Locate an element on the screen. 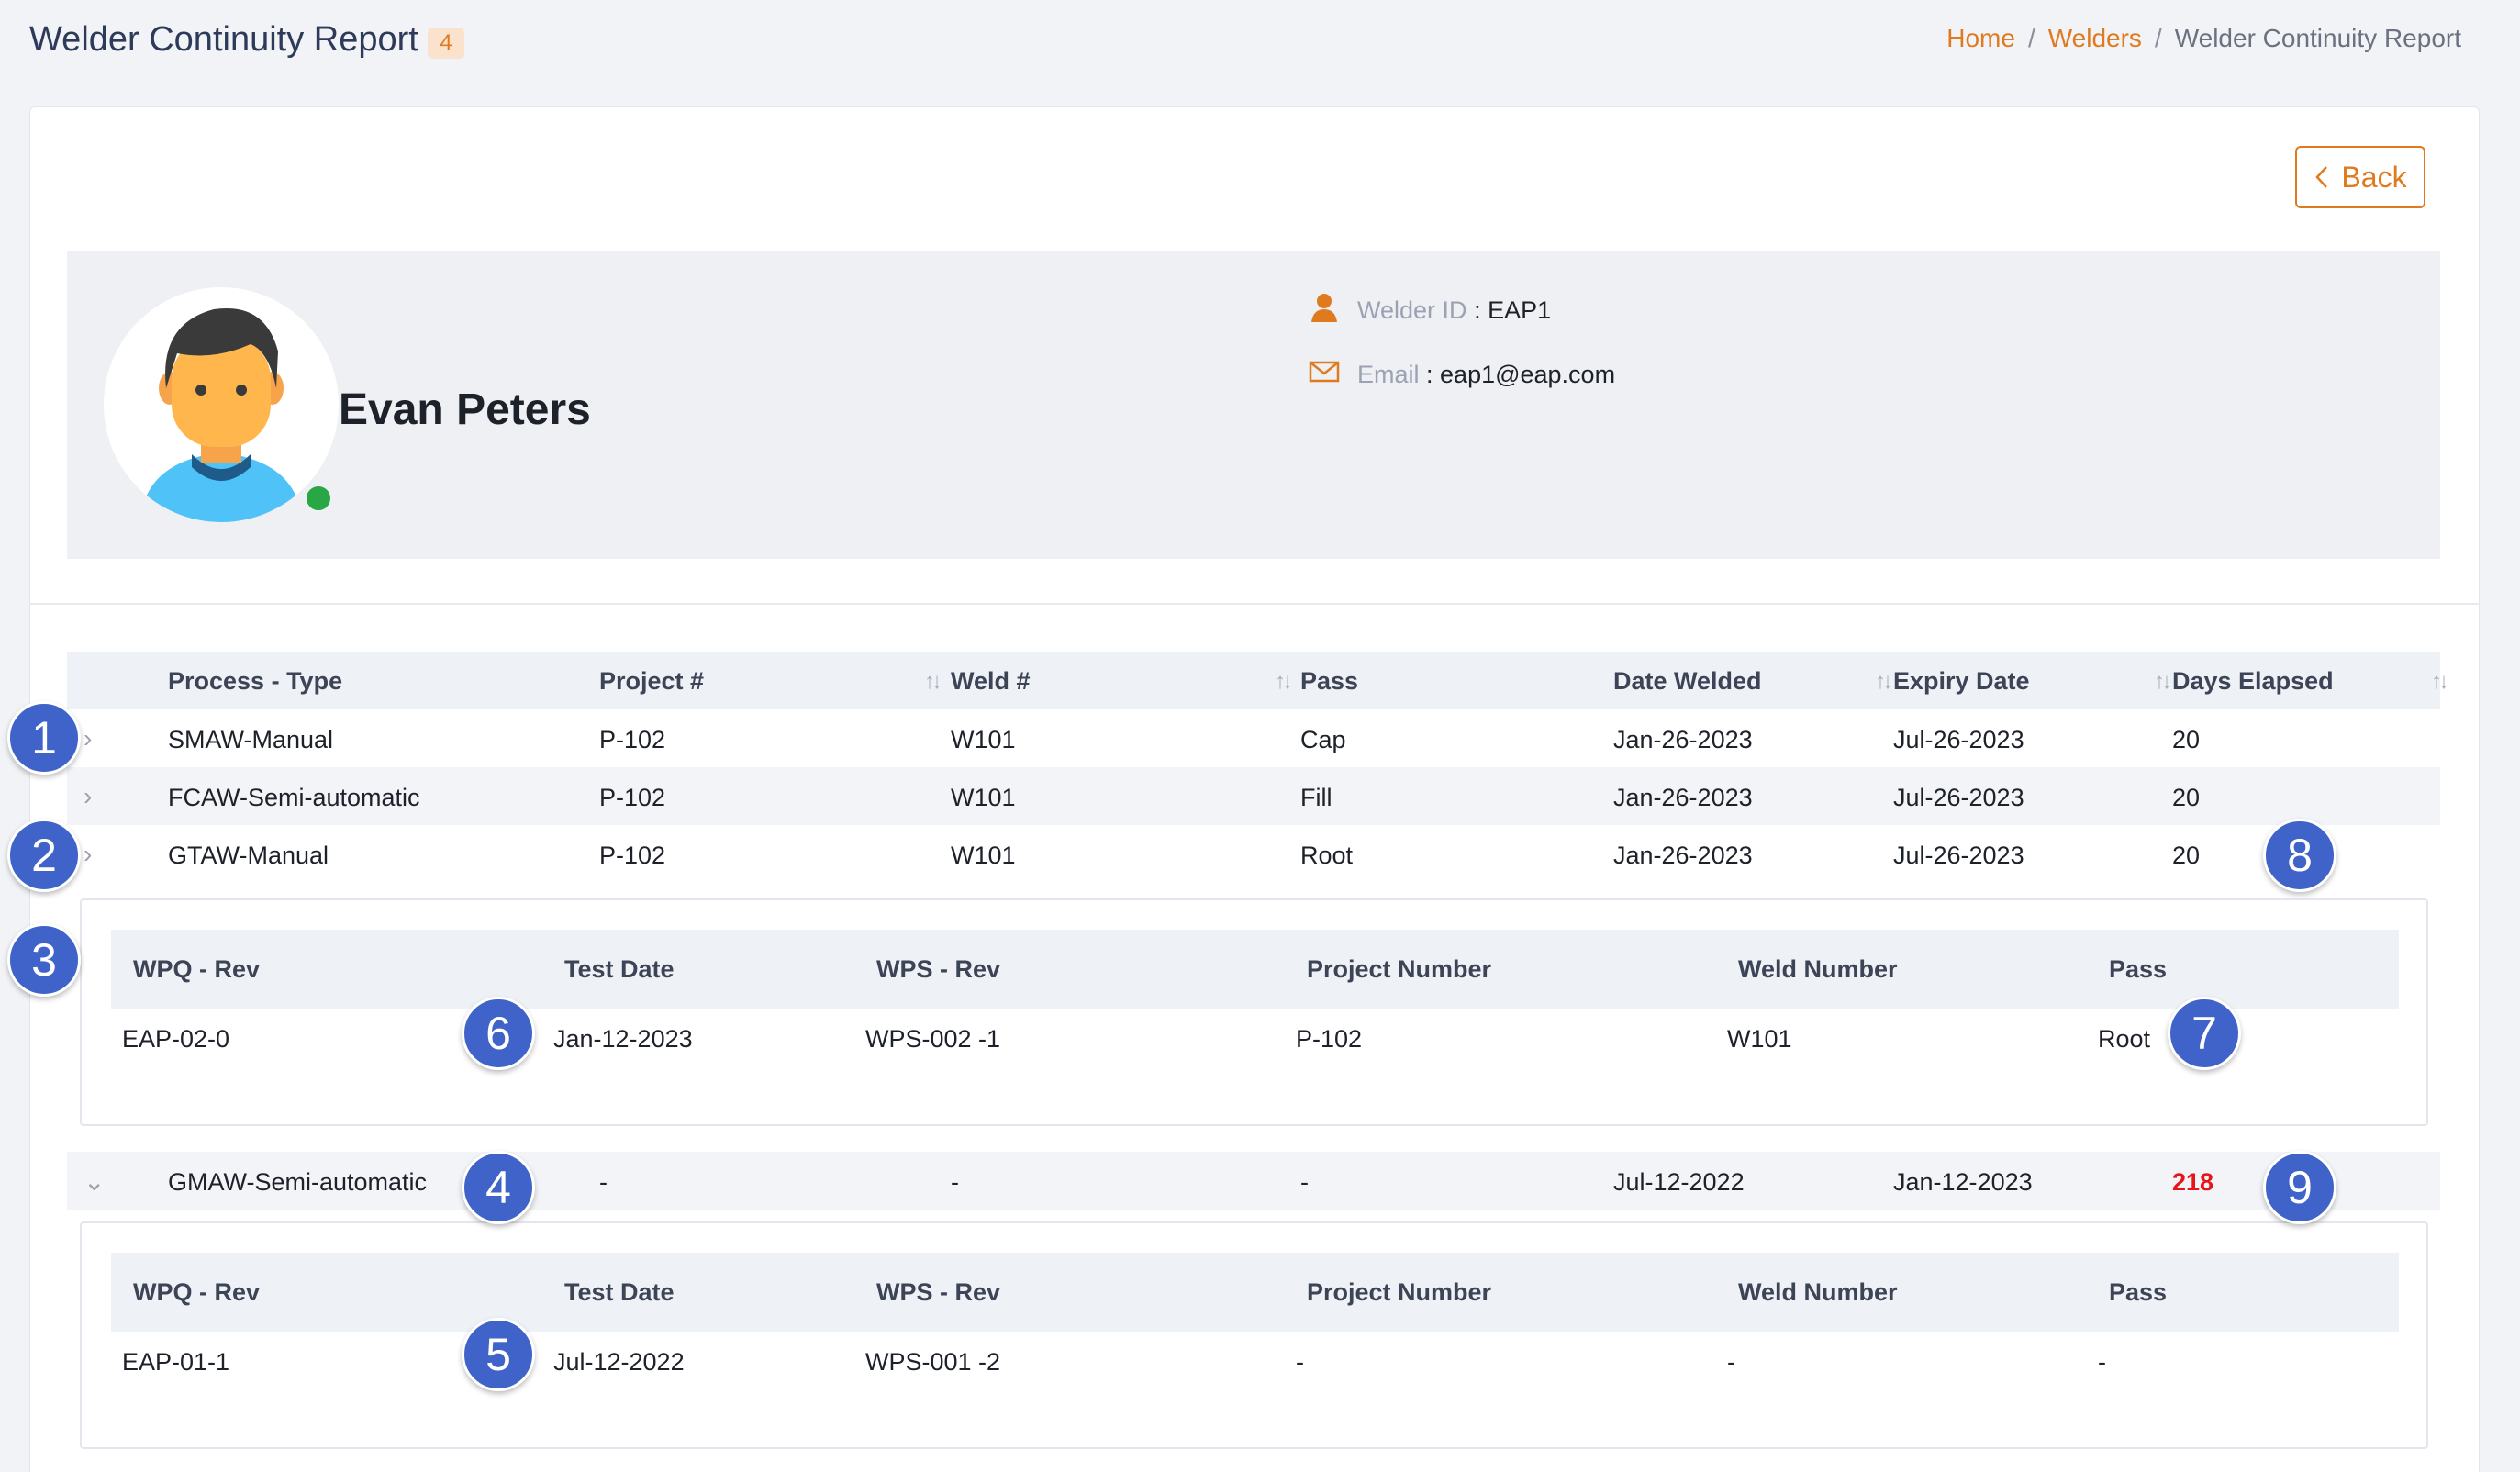 The width and height of the screenshot is (2520, 1472). sub-cell-wpq: EAP-01-1 is located at coordinates (176, 1362).